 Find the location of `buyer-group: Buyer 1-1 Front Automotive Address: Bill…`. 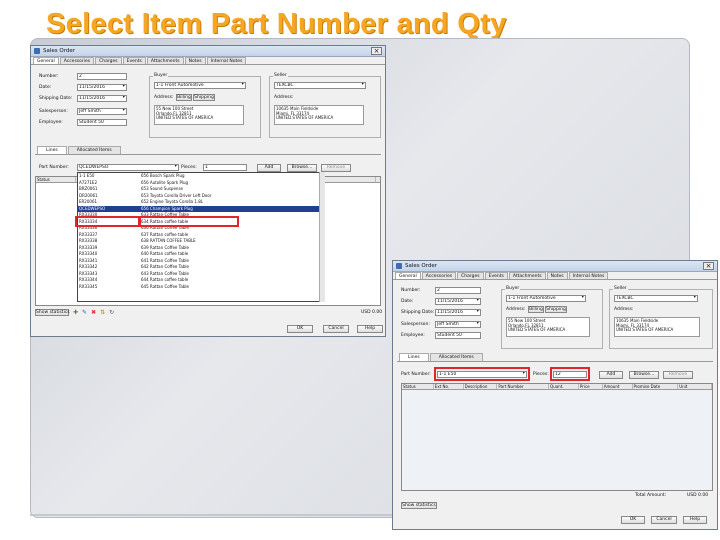

buyer-group: Buyer 1-1 Front Automotive Address: Bill… is located at coordinates (552, 317).